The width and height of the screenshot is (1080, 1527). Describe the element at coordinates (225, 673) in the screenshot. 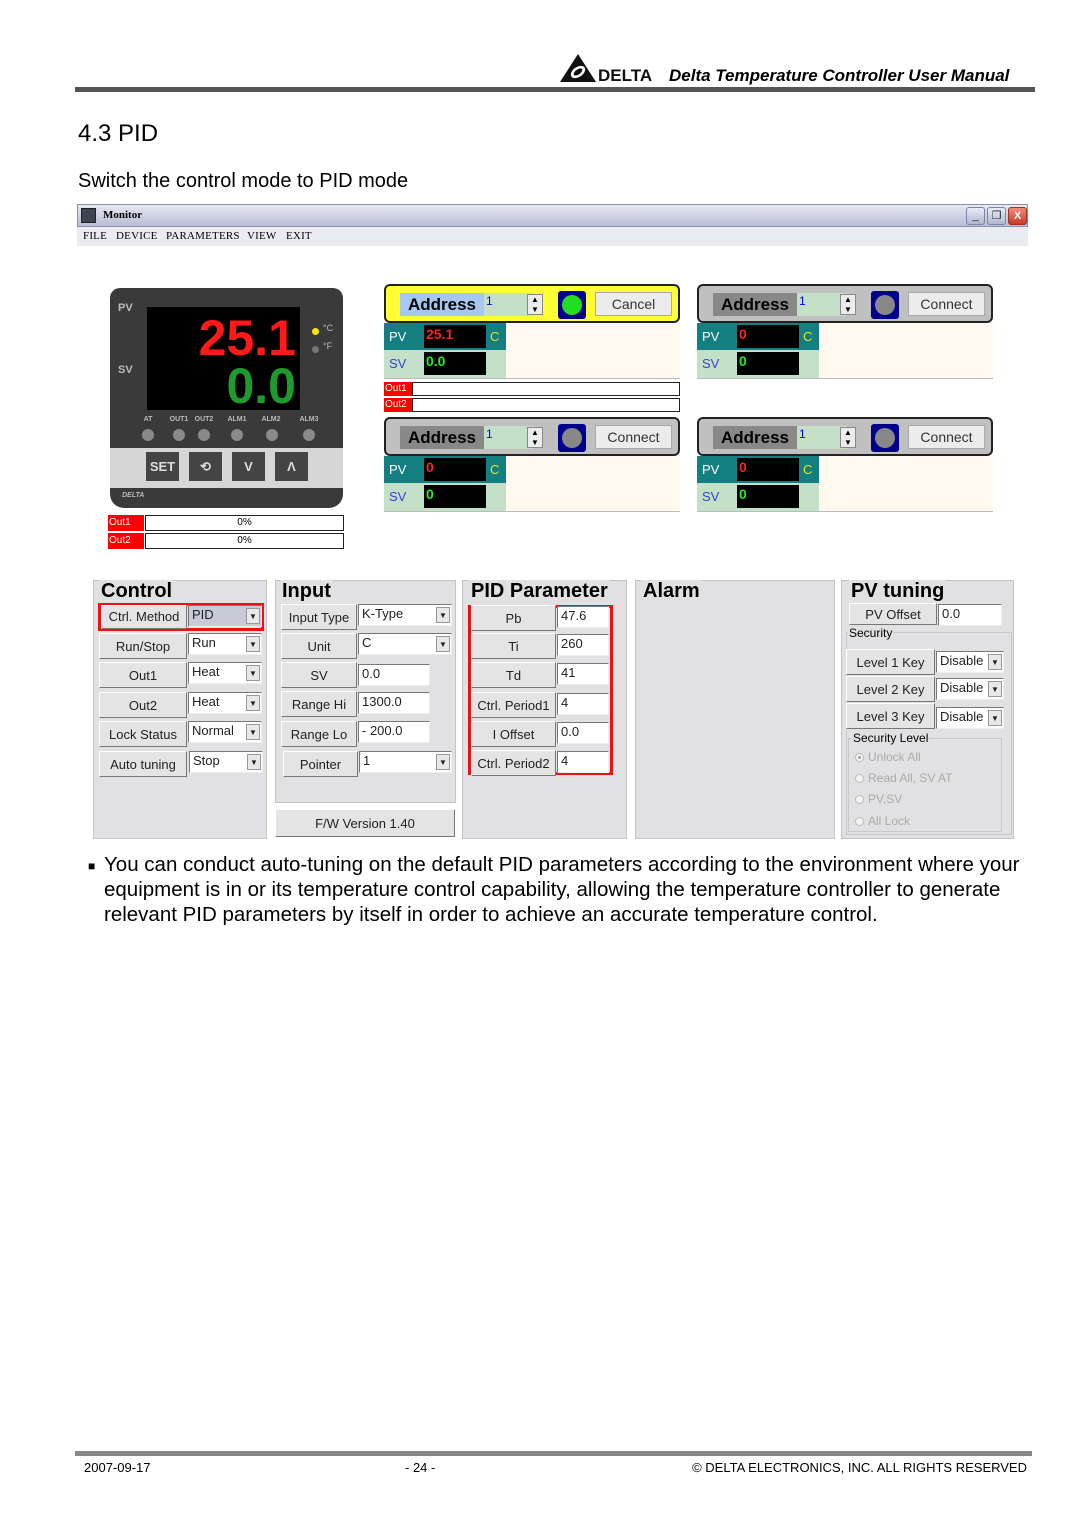

I see `out1-select: Heat ▼` at that location.